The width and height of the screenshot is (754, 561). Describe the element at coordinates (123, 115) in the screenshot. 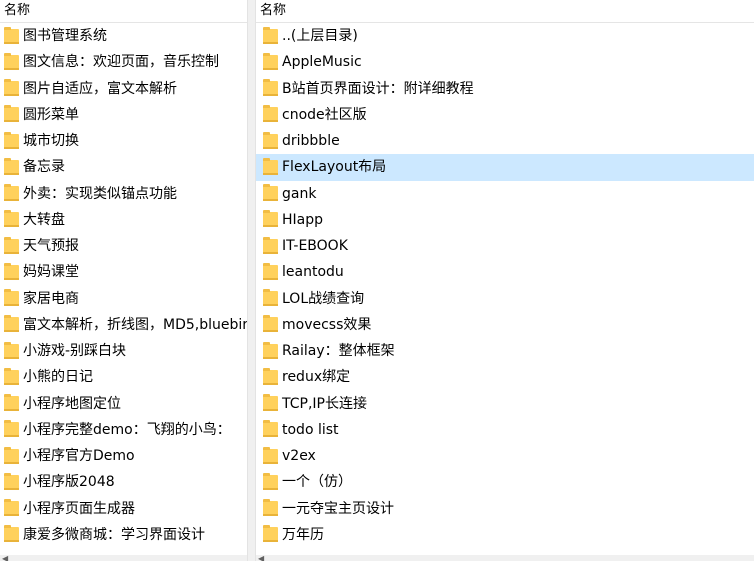

I see `folder-row: 圆形菜单` at that location.